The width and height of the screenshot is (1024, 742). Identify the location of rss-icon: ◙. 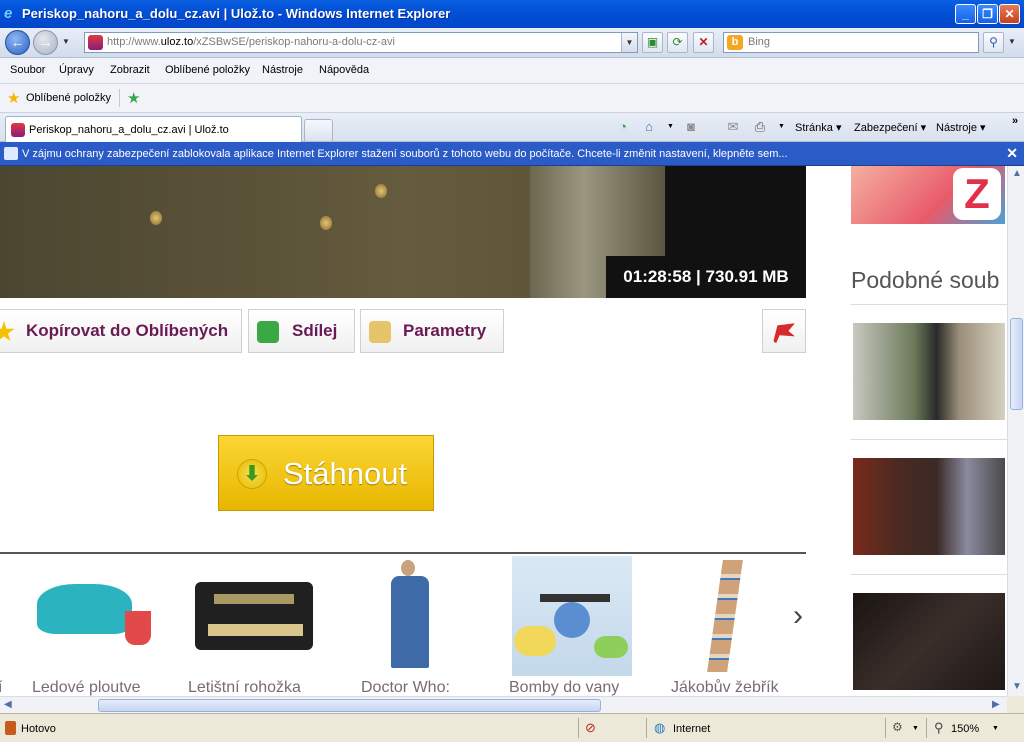
(691, 127).